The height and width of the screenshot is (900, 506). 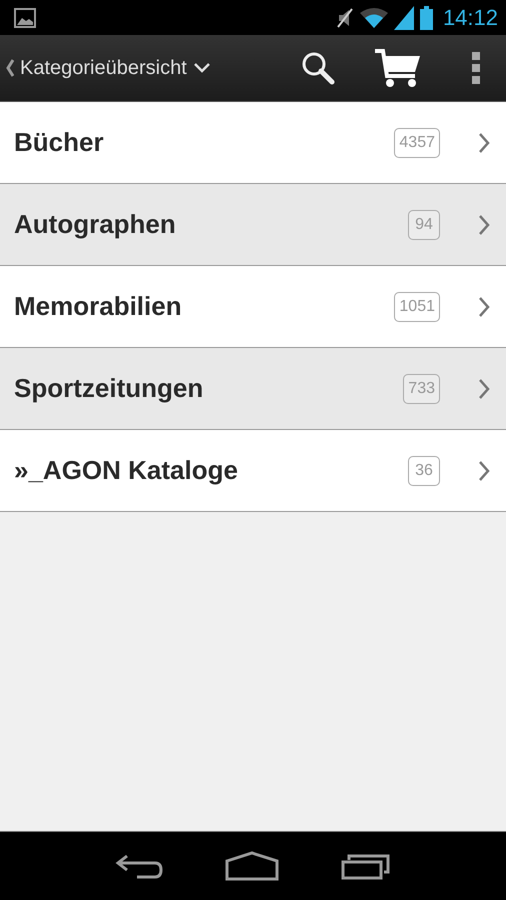 I want to click on more-icon, so click(x=476, y=68).